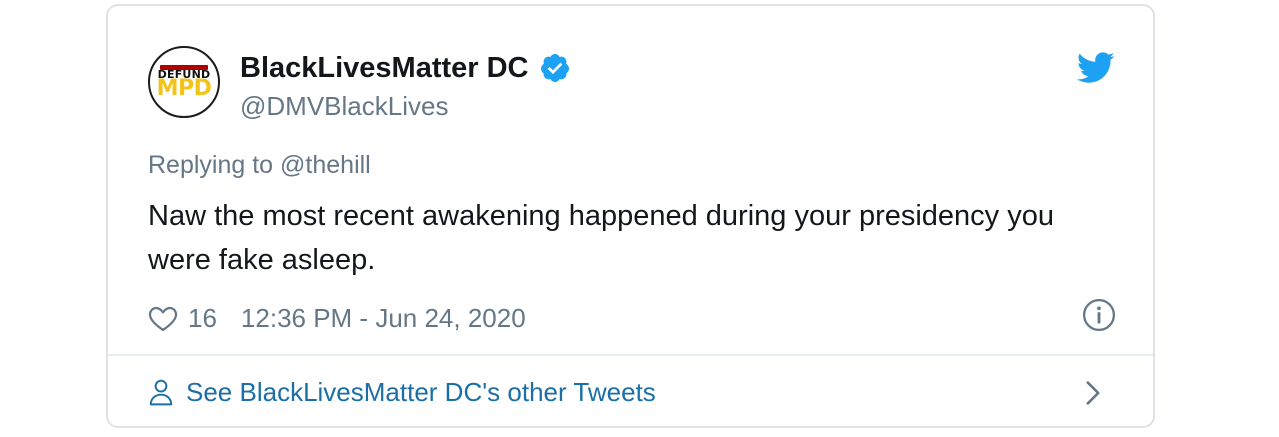  I want to click on avatar: DEFUND MPD, so click(184, 82).